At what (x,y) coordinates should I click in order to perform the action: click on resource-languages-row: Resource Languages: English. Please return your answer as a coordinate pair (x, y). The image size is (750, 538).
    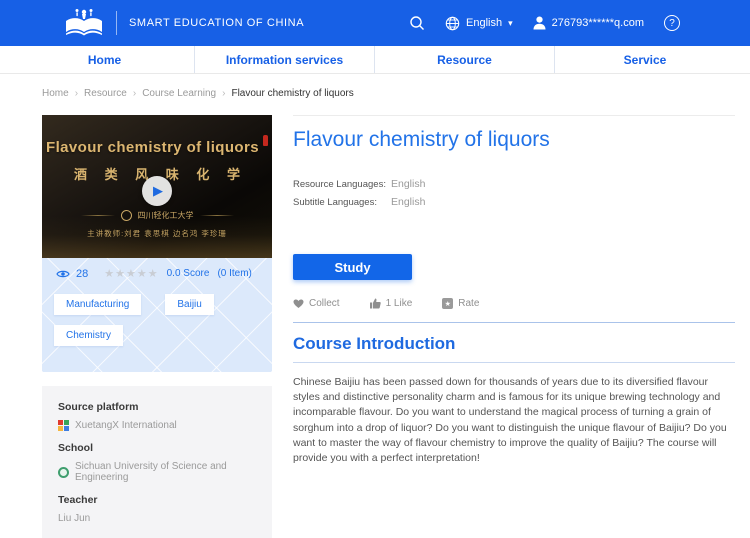
    Looking at the image, I should click on (514, 184).